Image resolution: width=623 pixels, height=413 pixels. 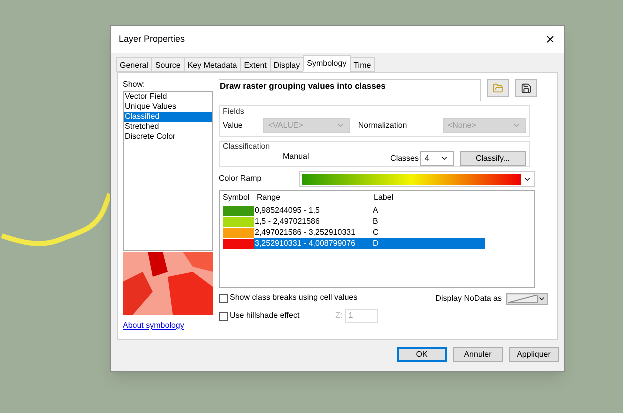 What do you see at coordinates (168, 137) in the screenshot?
I see `list-item: Discrete Color` at bounding box center [168, 137].